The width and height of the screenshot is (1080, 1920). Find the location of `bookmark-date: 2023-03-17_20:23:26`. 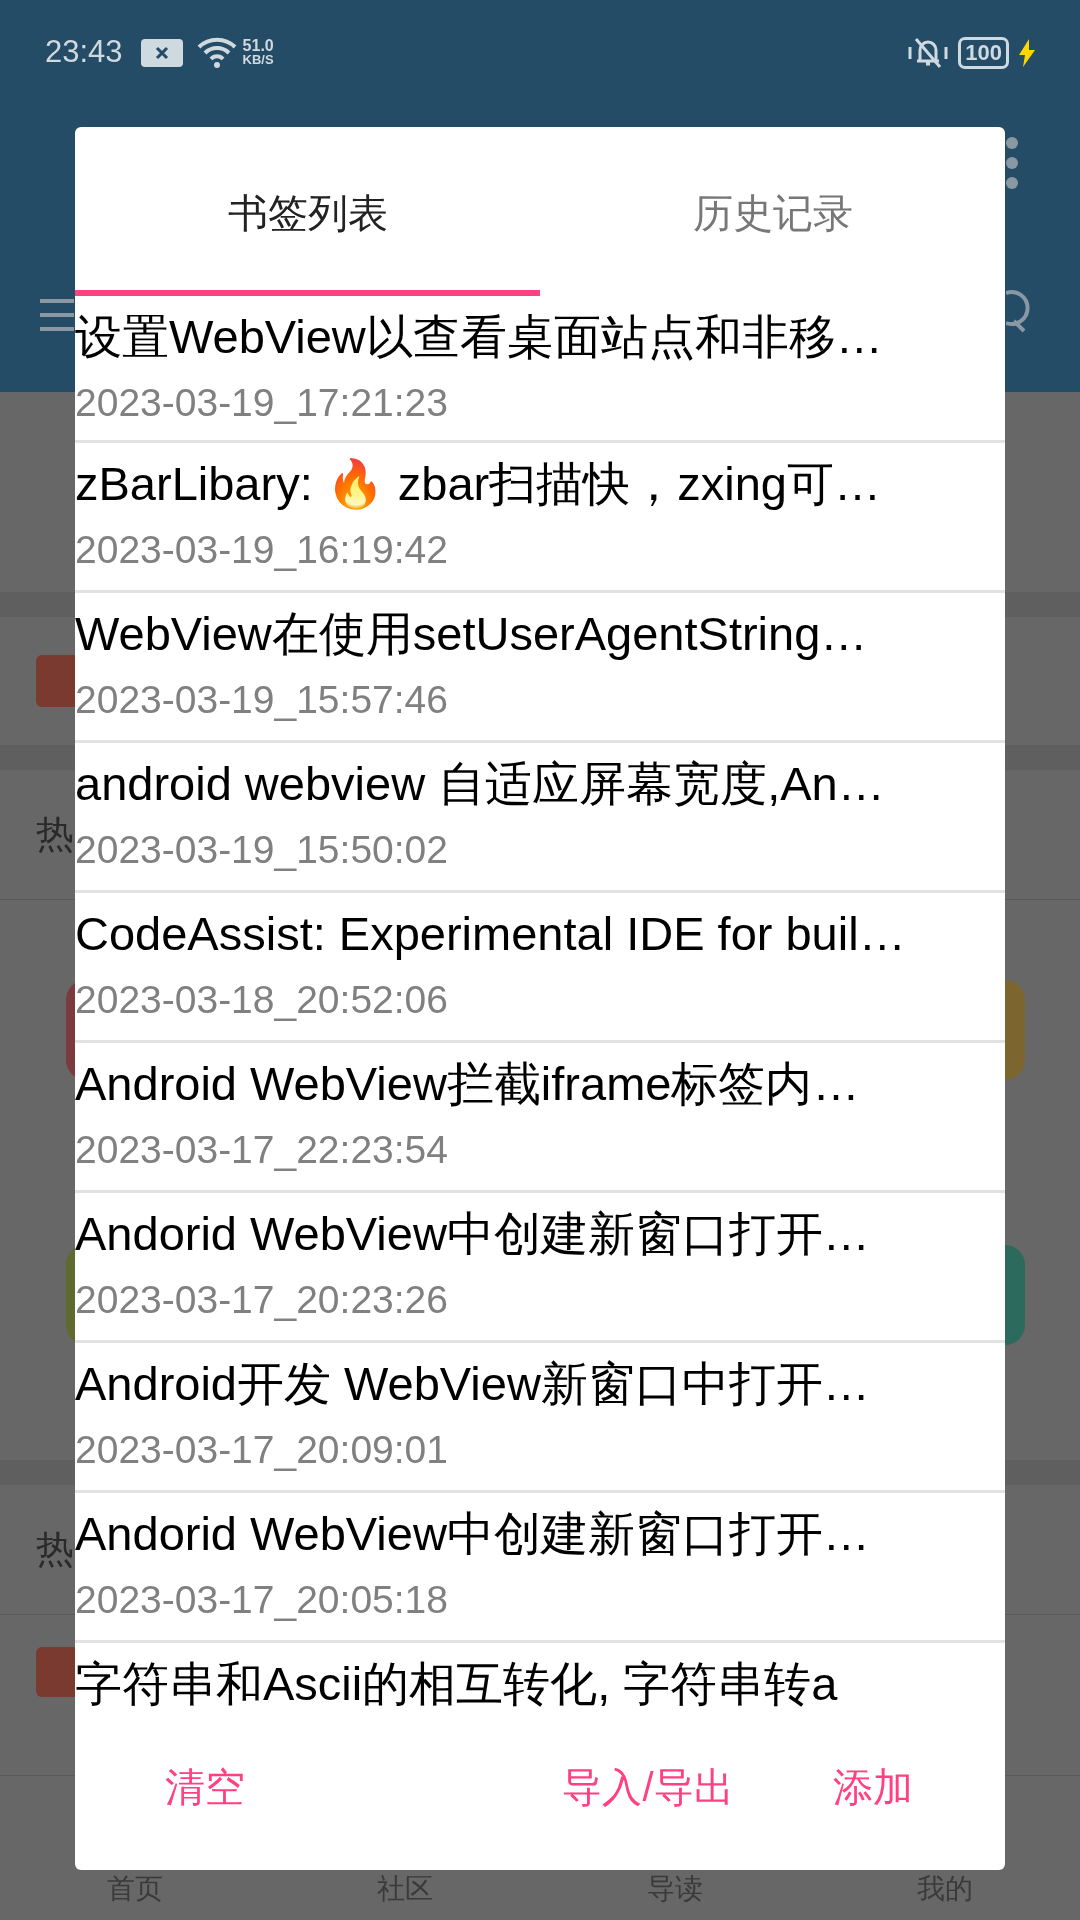

bookmark-date: 2023-03-17_20:23:26 is located at coordinates (261, 1300).